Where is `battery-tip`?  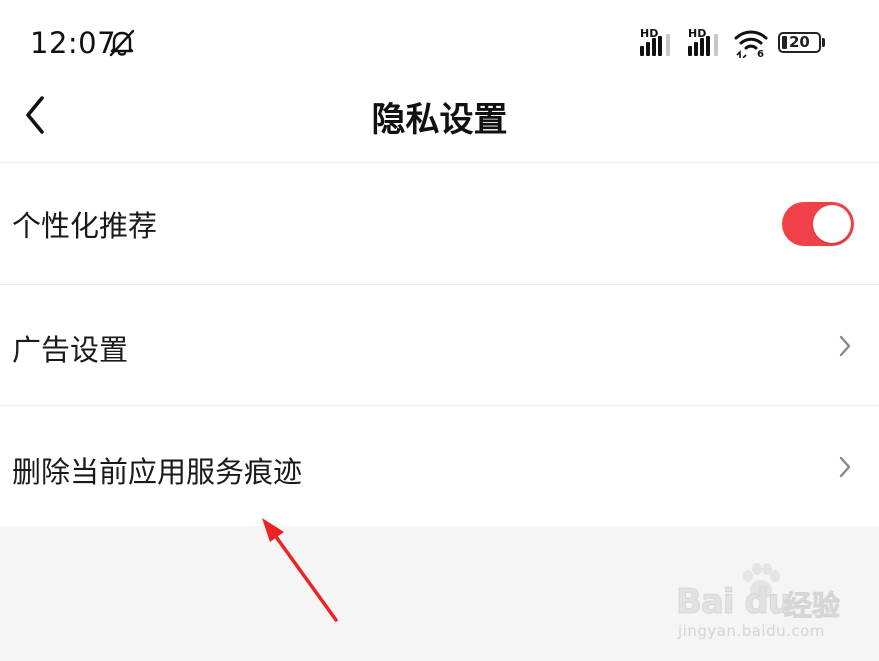
battery-tip is located at coordinates (823, 42).